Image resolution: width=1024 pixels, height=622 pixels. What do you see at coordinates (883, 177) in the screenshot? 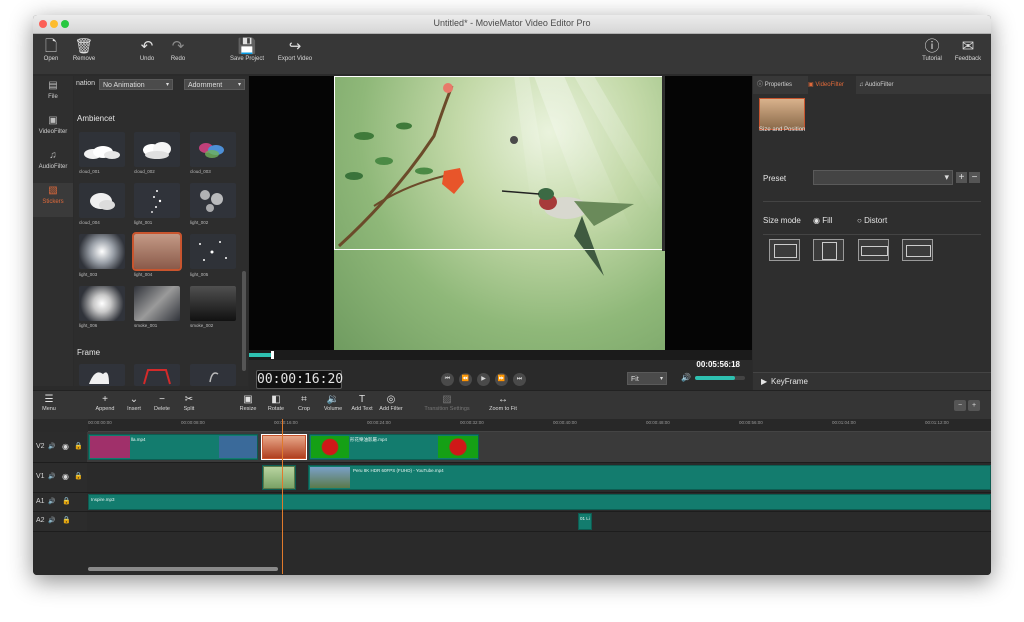
I see `preset-select: ▾` at bounding box center [883, 177].